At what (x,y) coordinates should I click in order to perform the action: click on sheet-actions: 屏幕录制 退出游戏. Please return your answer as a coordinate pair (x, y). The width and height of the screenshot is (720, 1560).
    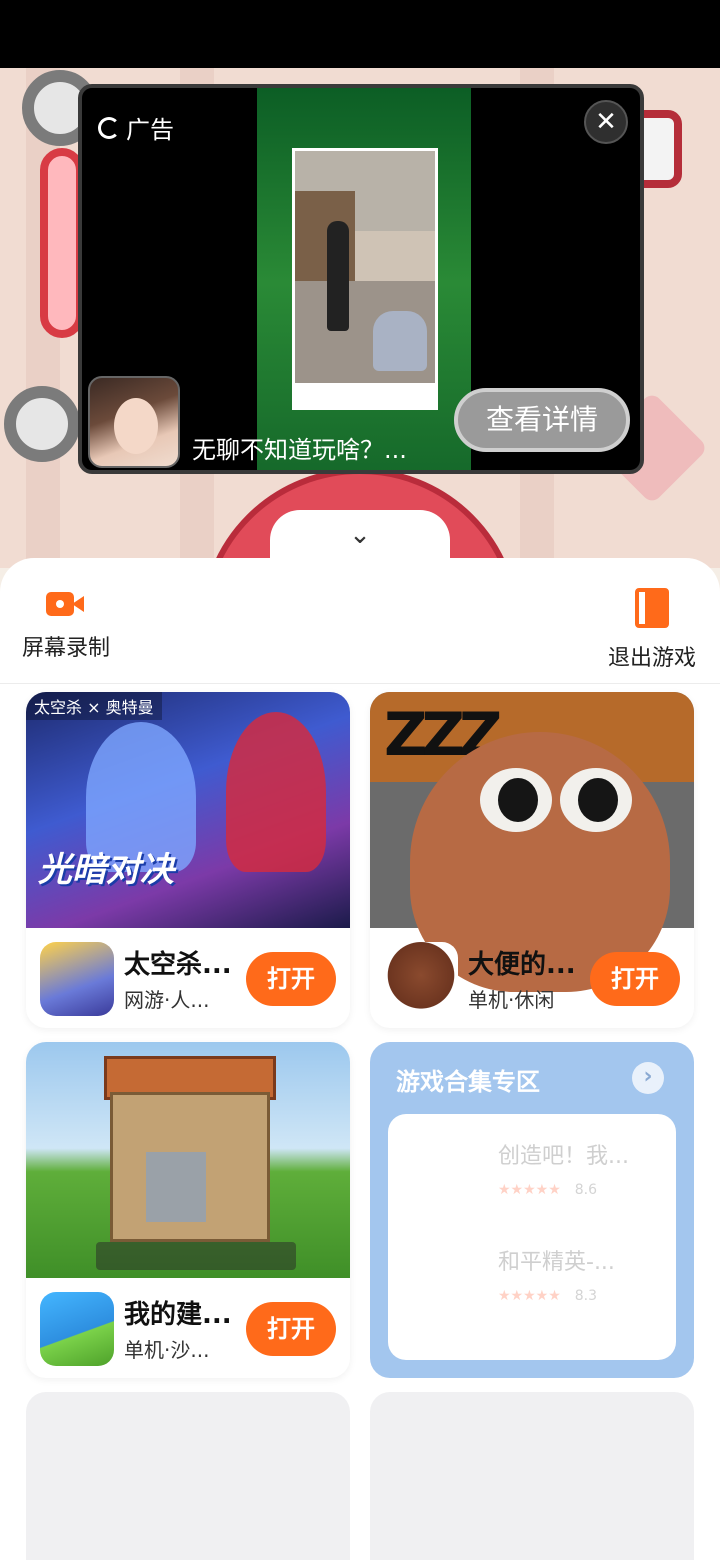
    Looking at the image, I should click on (360, 621).